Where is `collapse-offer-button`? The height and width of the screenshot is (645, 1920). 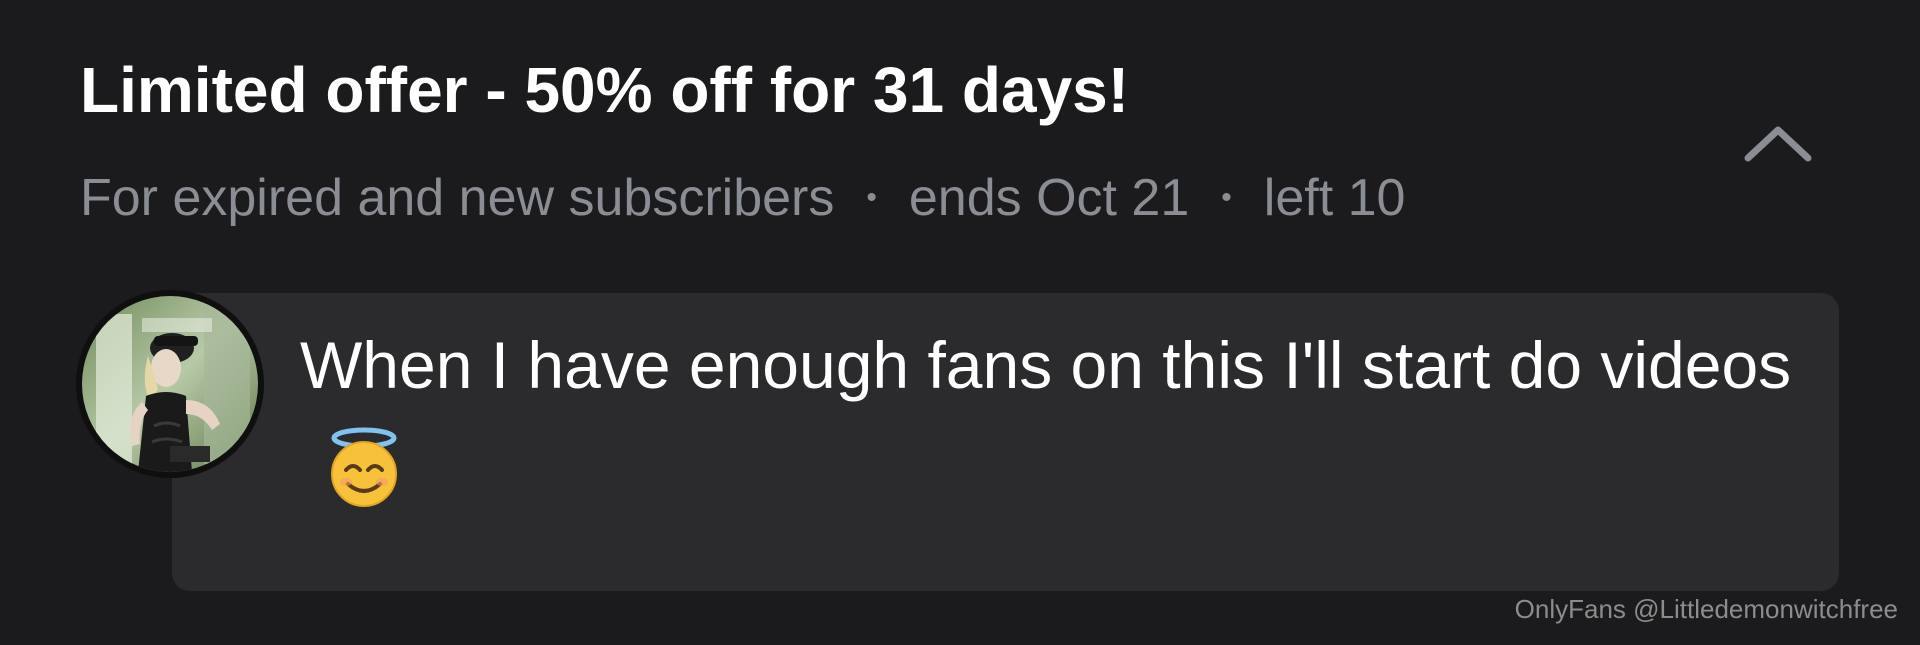
collapse-offer-button is located at coordinates (1778, 142).